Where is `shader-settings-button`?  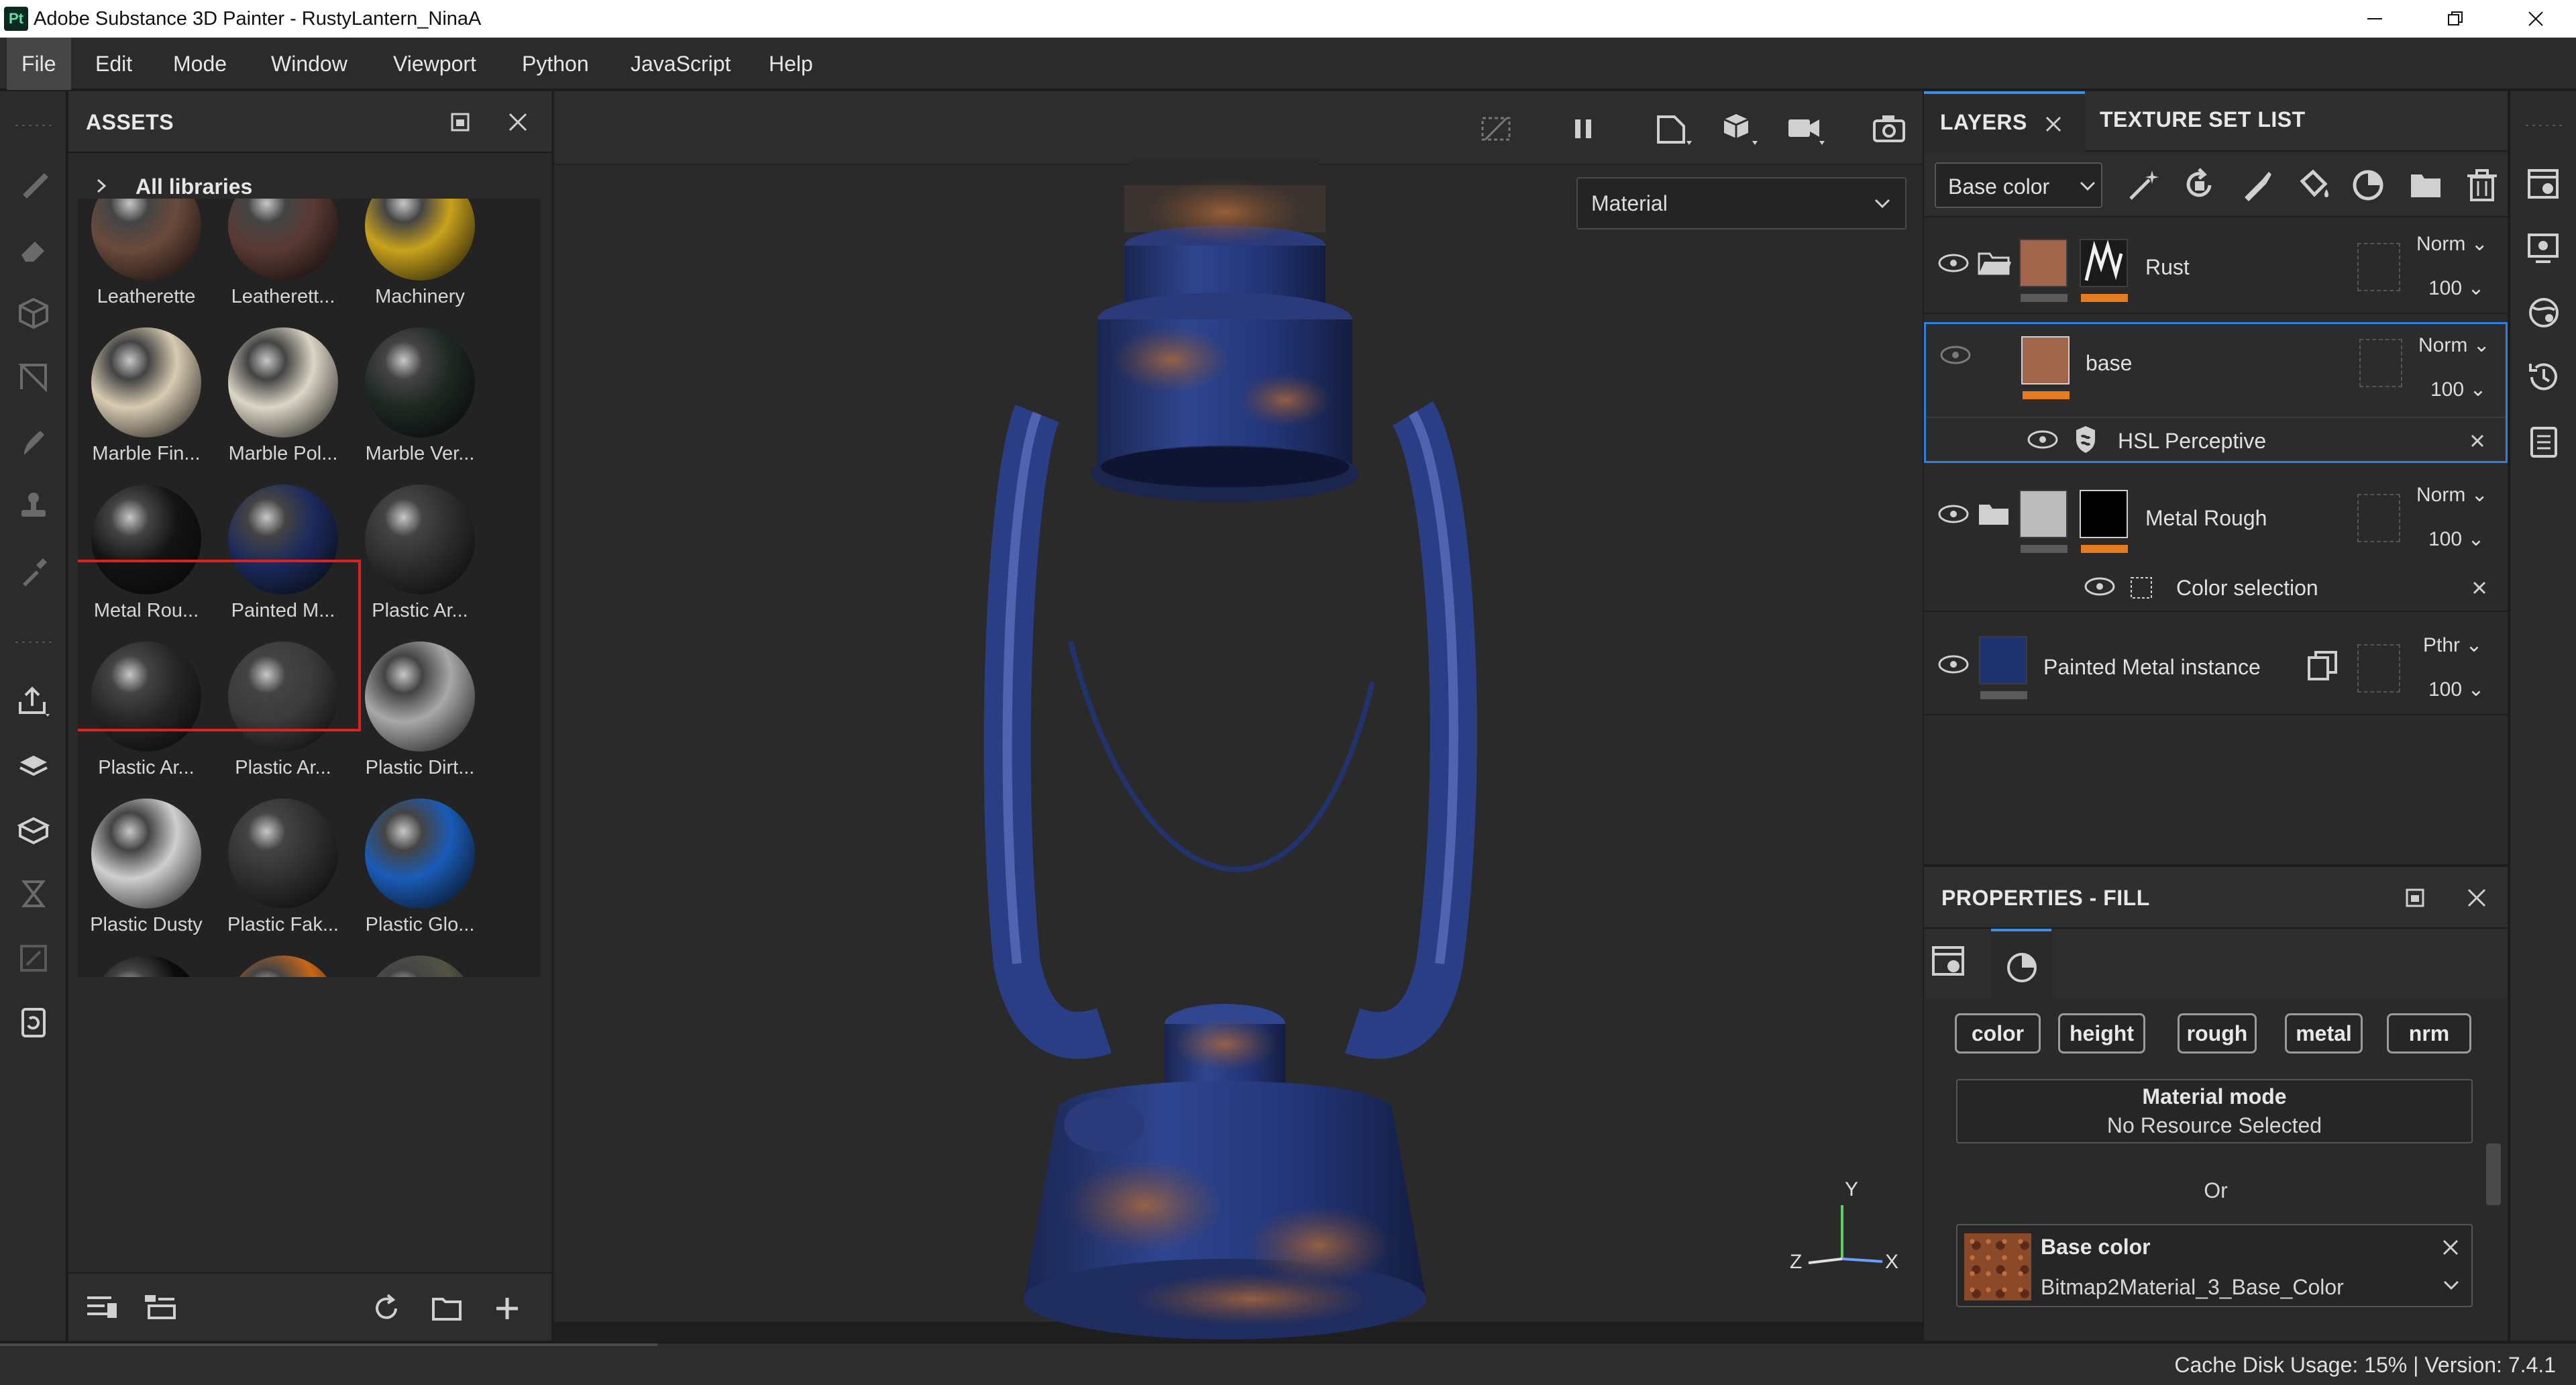 shader-settings-button is located at coordinates (2544, 312).